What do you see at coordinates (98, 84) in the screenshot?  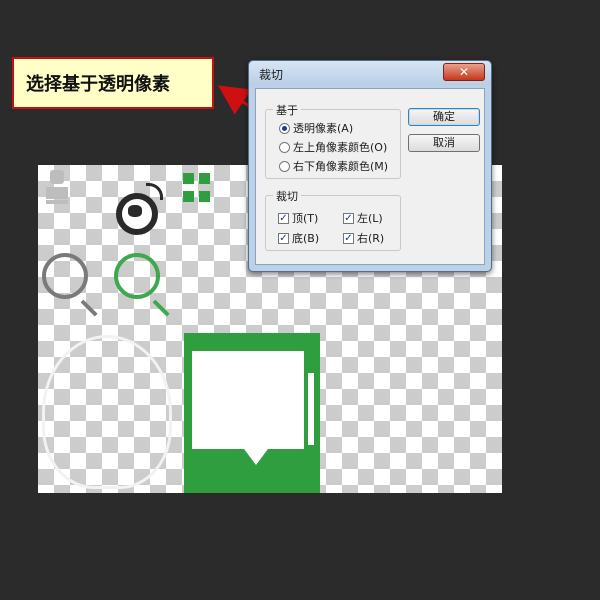 I see `annotation-text: 选择基于透明像素` at bounding box center [98, 84].